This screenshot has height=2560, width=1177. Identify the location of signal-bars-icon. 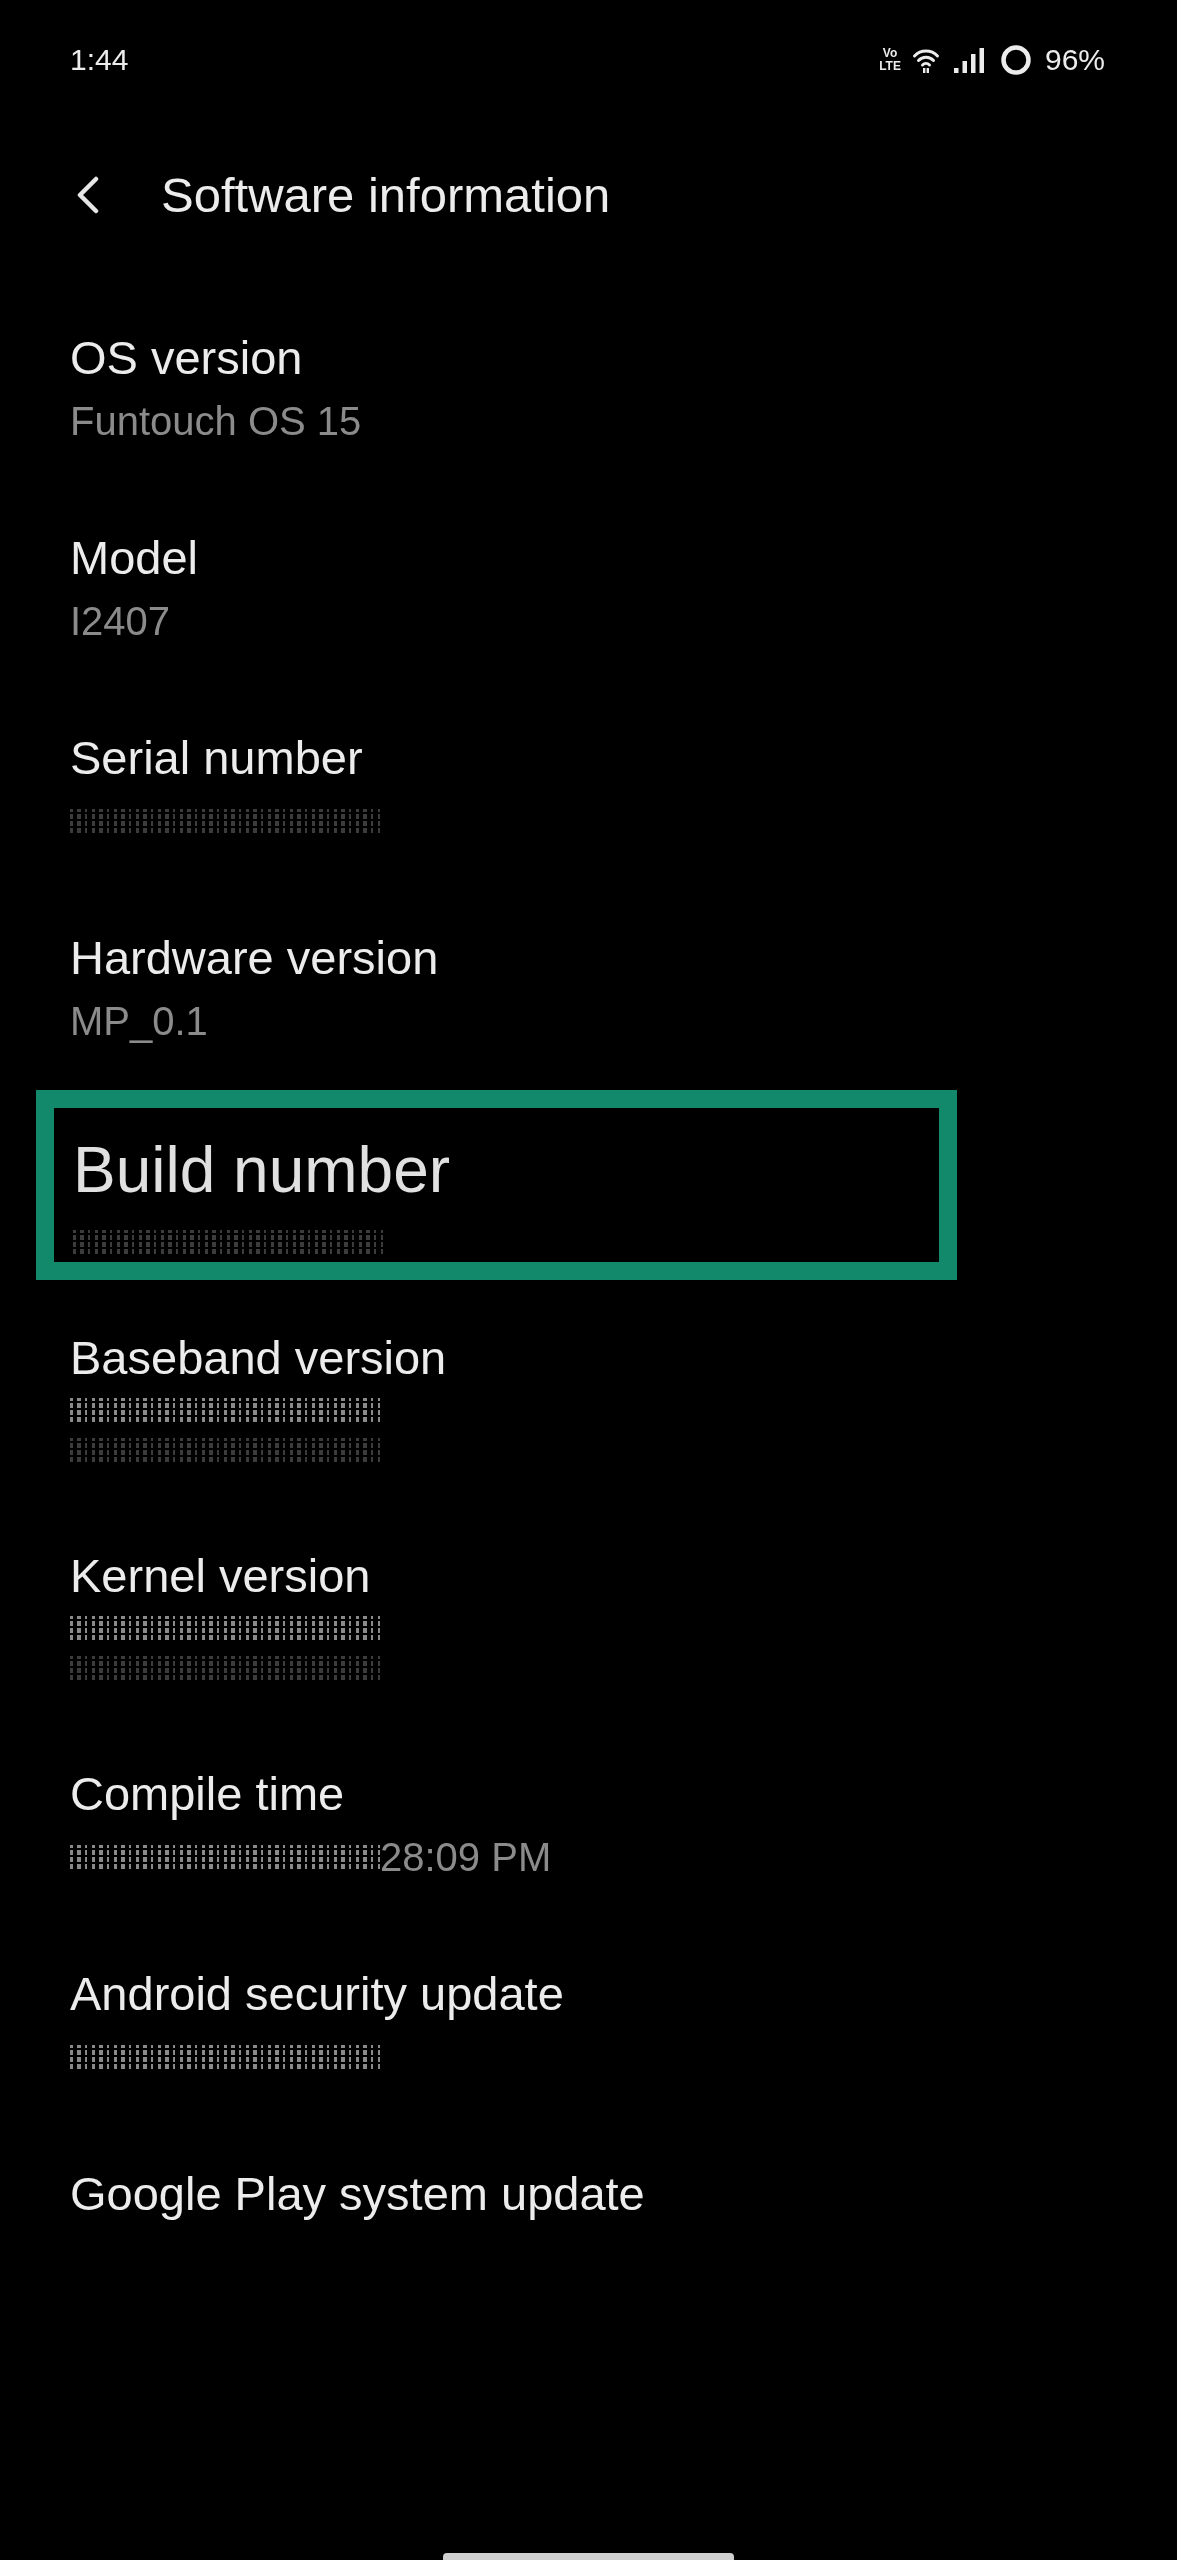
(968, 60).